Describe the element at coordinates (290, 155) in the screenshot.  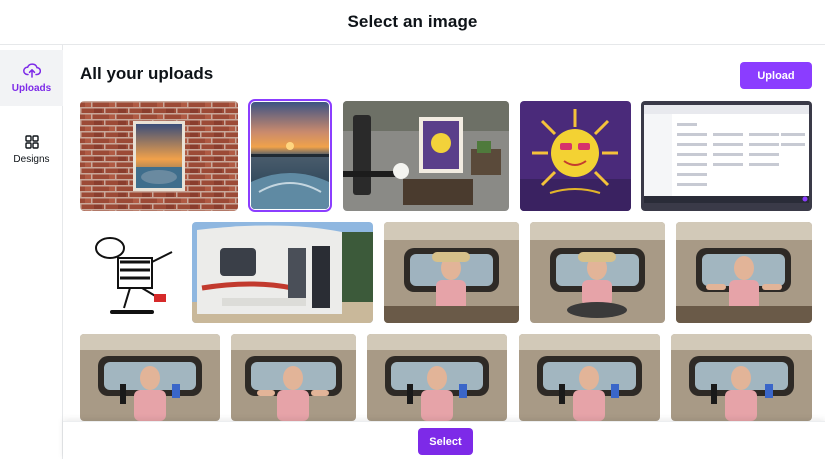
I see `sunset-boat-photo` at that location.